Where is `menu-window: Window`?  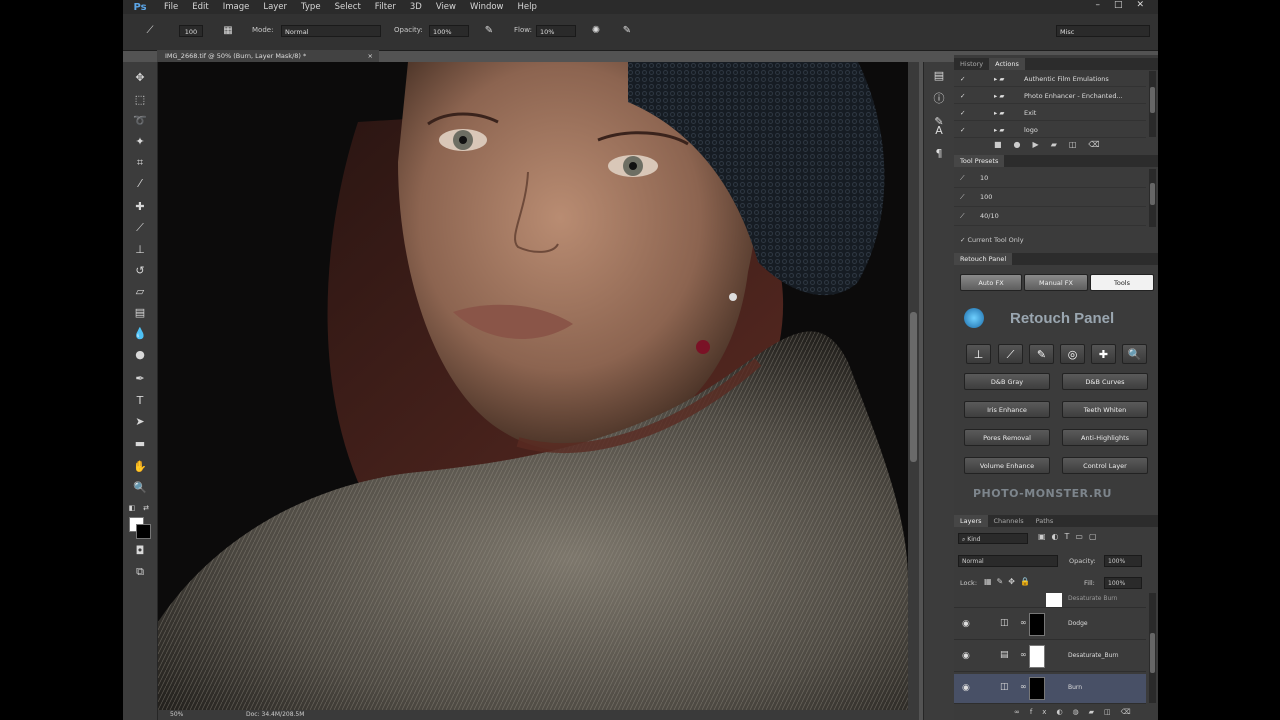
menu-window: Window is located at coordinates (487, 7).